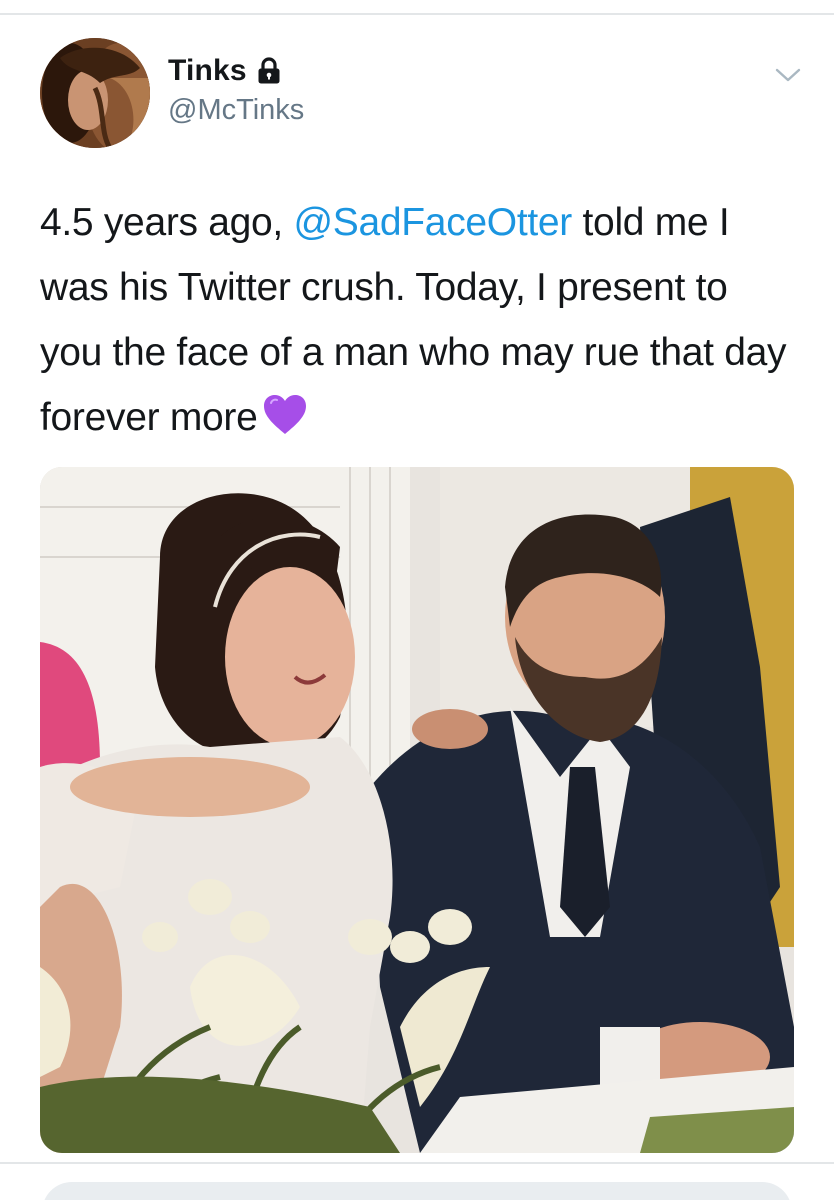 The image size is (834, 1200). I want to click on author-block: Tinks @McTinks, so click(236, 89).